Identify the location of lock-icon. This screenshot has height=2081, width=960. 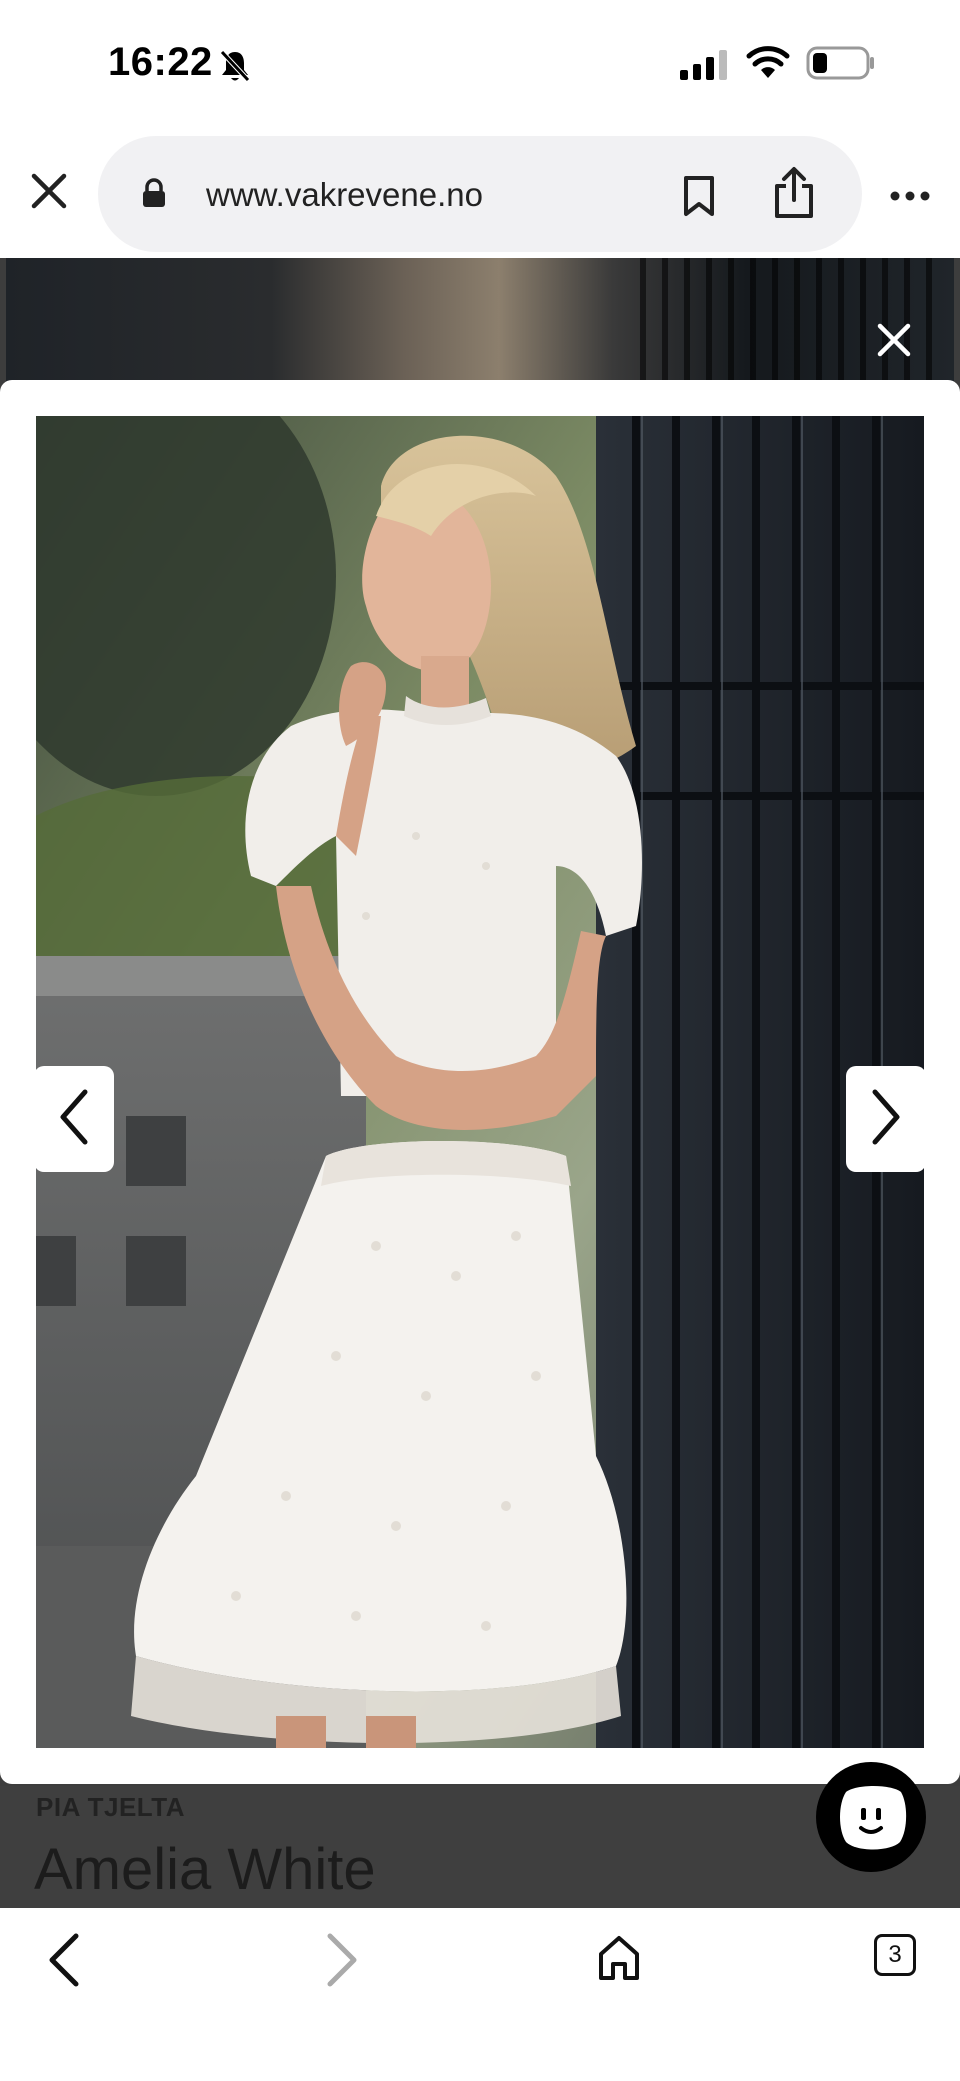
(154, 195).